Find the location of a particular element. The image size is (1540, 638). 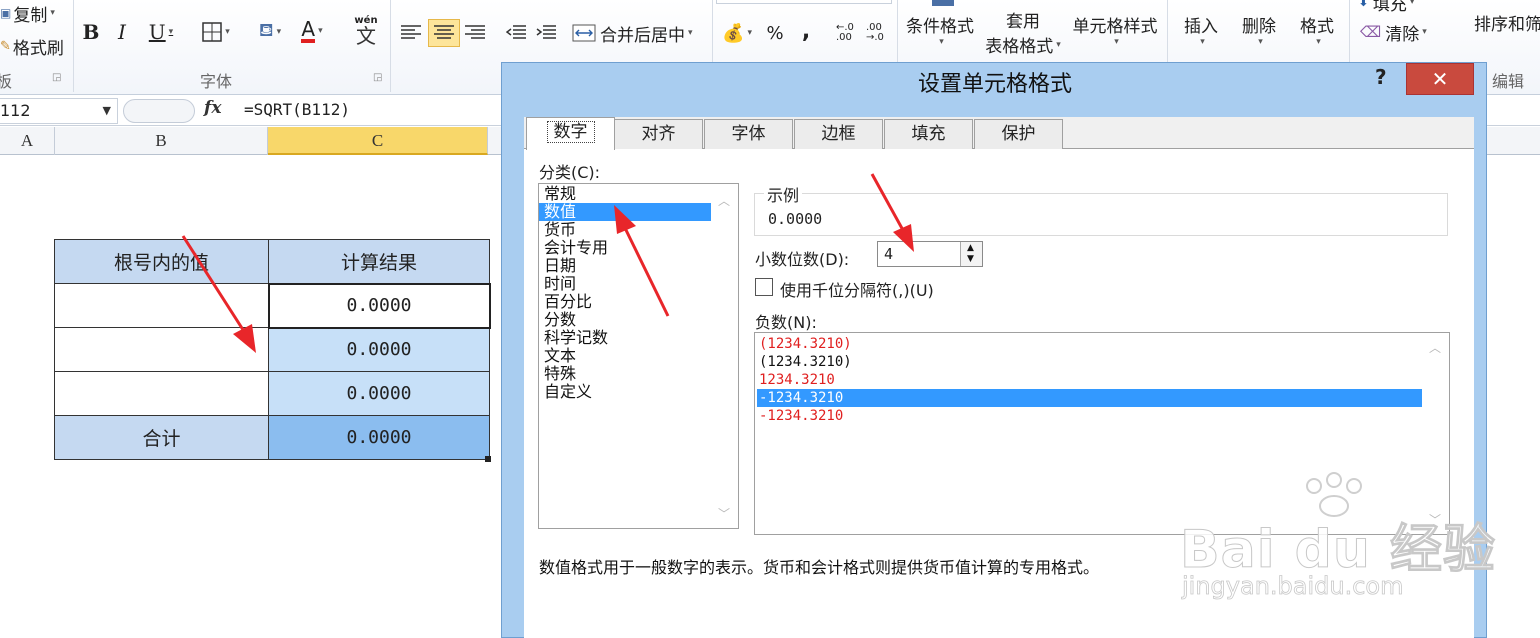

watermark: Bai du 经验 jingyan.baidu.com is located at coordinates (1338, 542).